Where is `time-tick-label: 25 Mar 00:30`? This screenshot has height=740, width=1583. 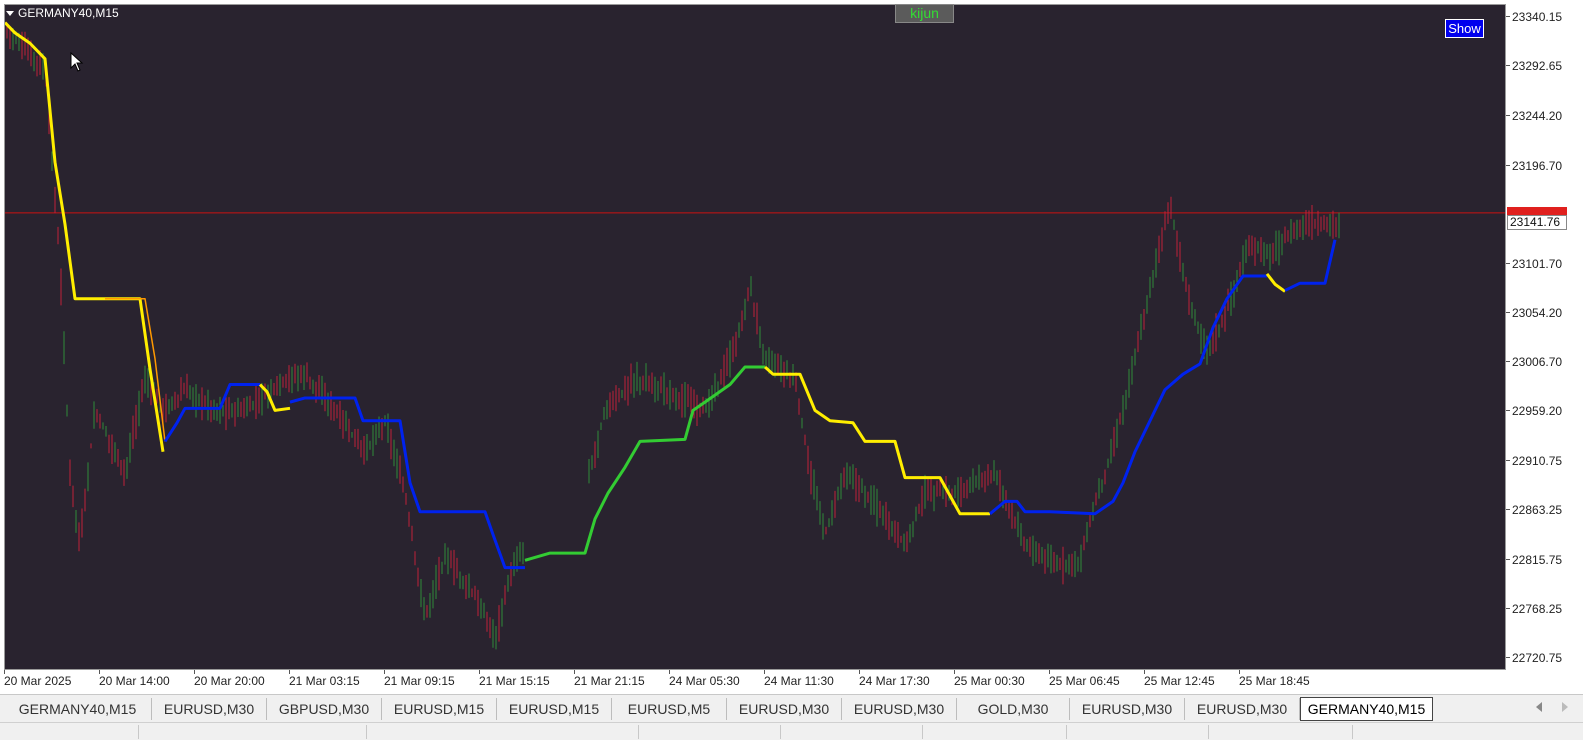 time-tick-label: 25 Mar 00:30 is located at coordinates (989, 681).